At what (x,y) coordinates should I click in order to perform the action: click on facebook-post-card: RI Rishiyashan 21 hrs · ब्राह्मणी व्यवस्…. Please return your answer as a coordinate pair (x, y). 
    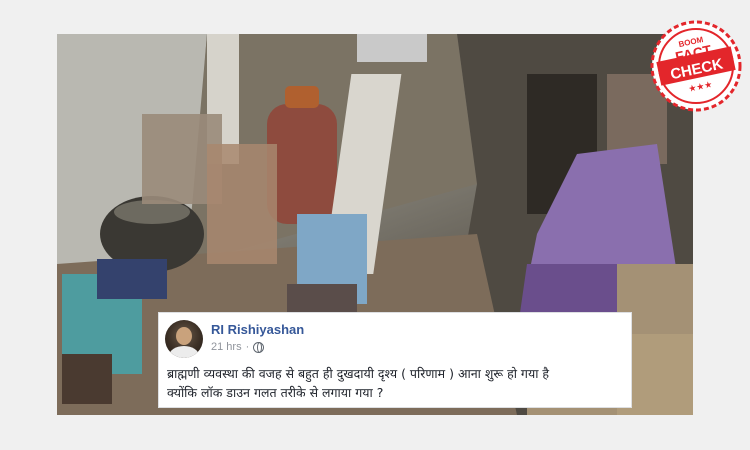
    Looking at the image, I should click on (395, 360).